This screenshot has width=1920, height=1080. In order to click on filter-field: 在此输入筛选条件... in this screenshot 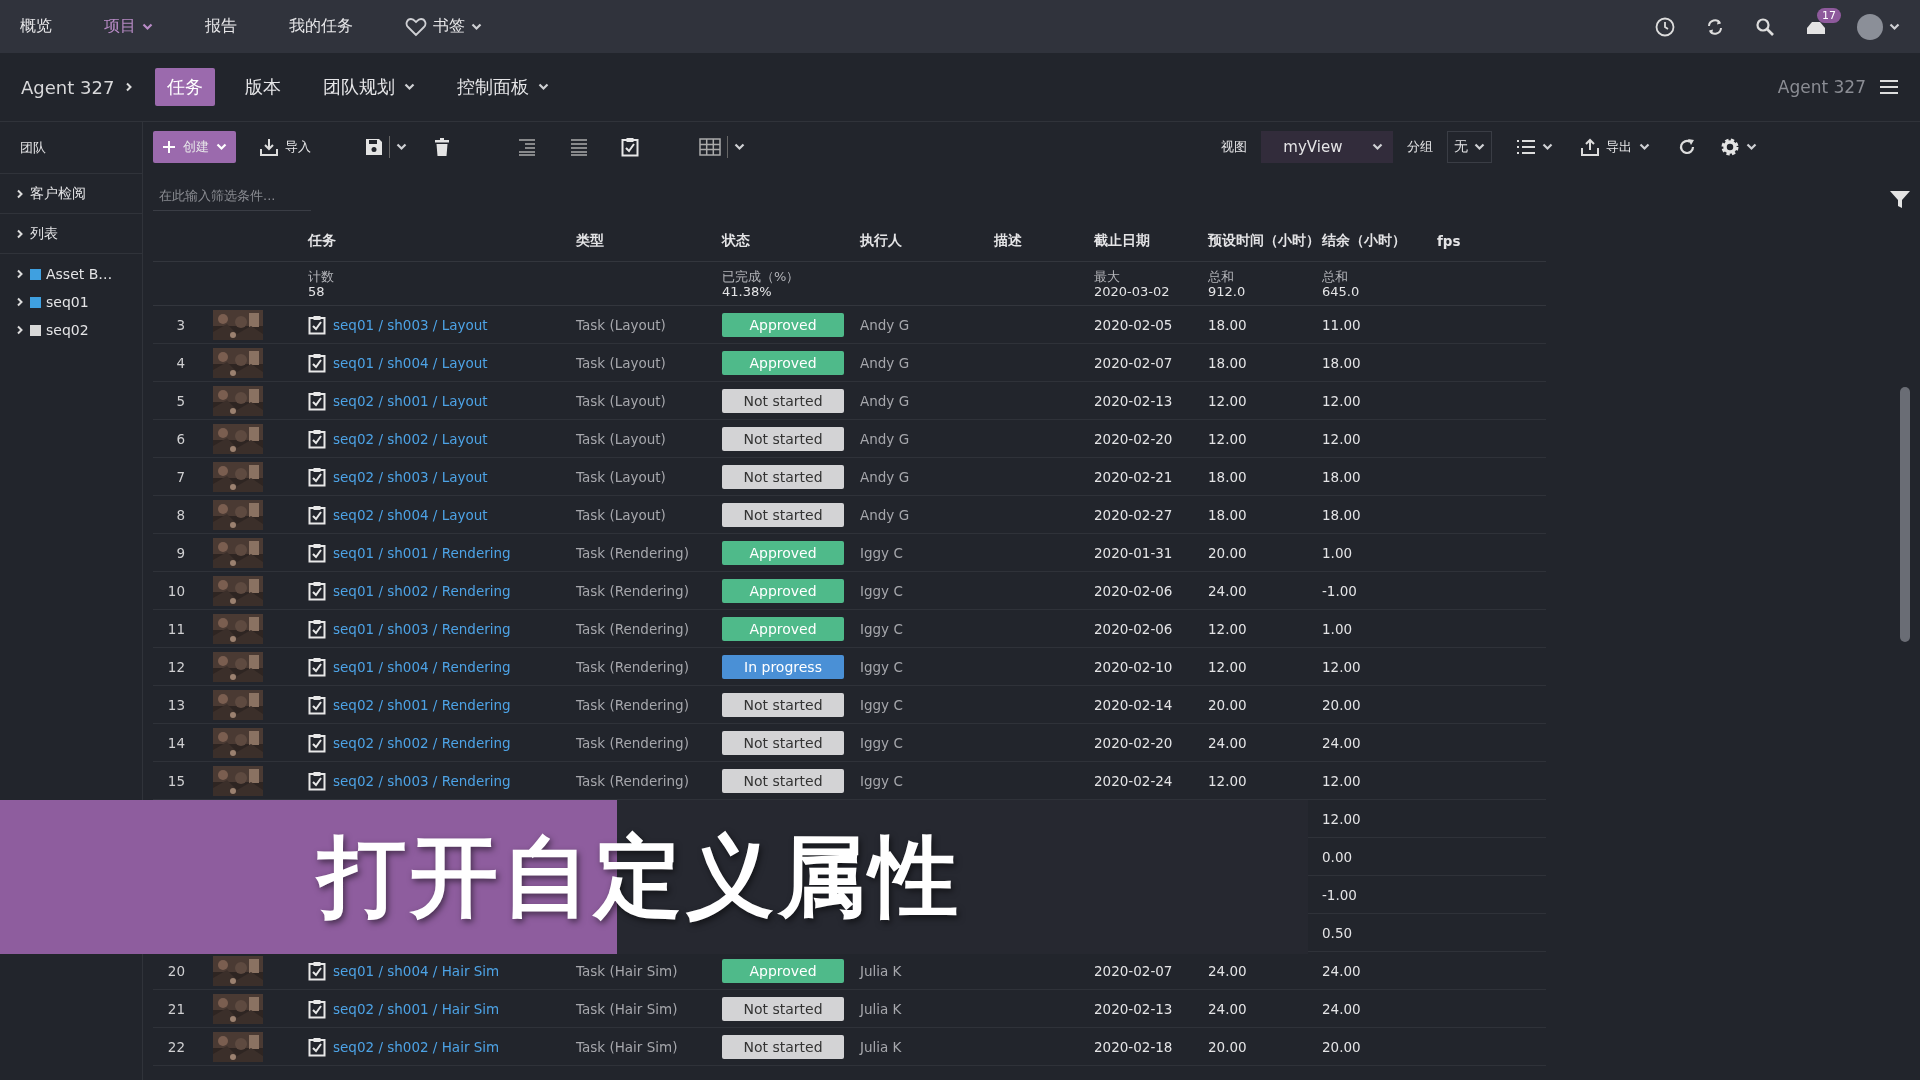, I will do `click(232, 196)`.